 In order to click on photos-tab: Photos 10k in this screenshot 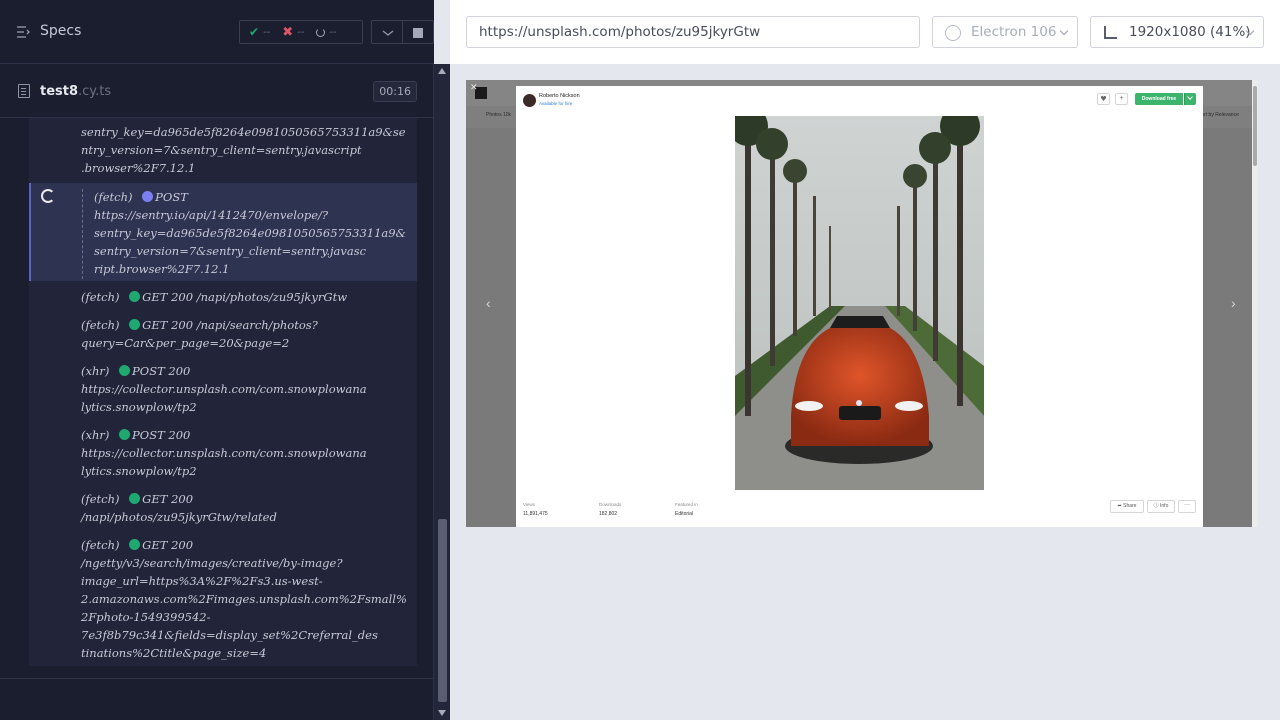, I will do `click(498, 115)`.